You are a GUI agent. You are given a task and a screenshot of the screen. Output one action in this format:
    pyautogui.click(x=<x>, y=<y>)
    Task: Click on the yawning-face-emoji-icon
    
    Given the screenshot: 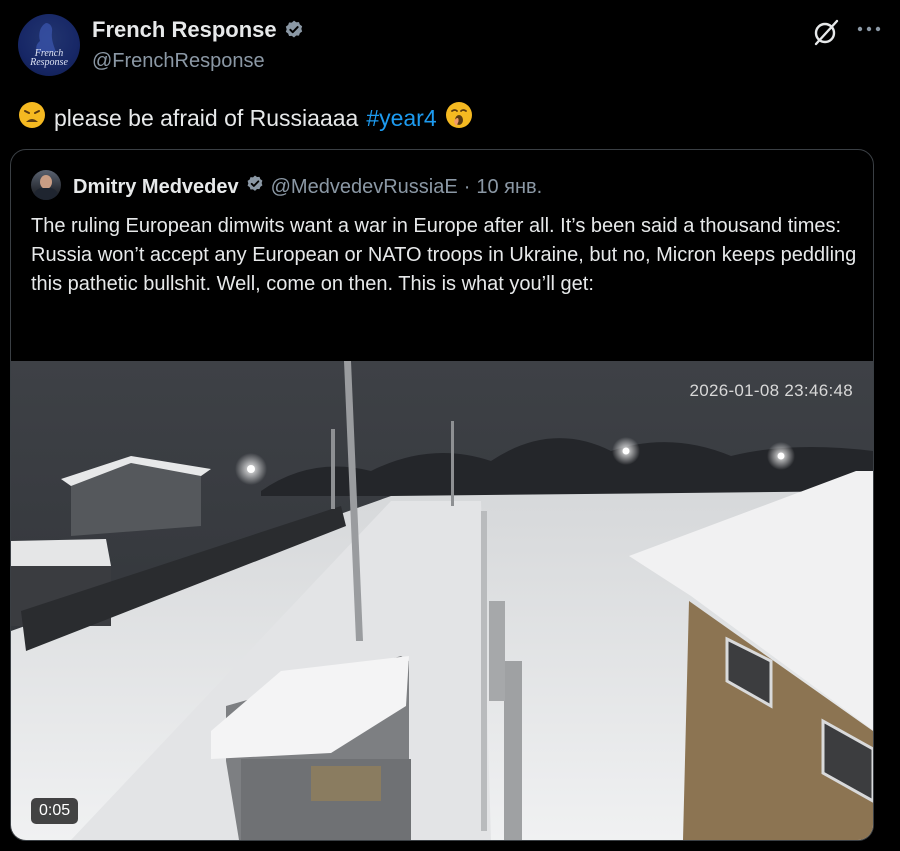 What is the action you would take?
    pyautogui.click(x=459, y=118)
    